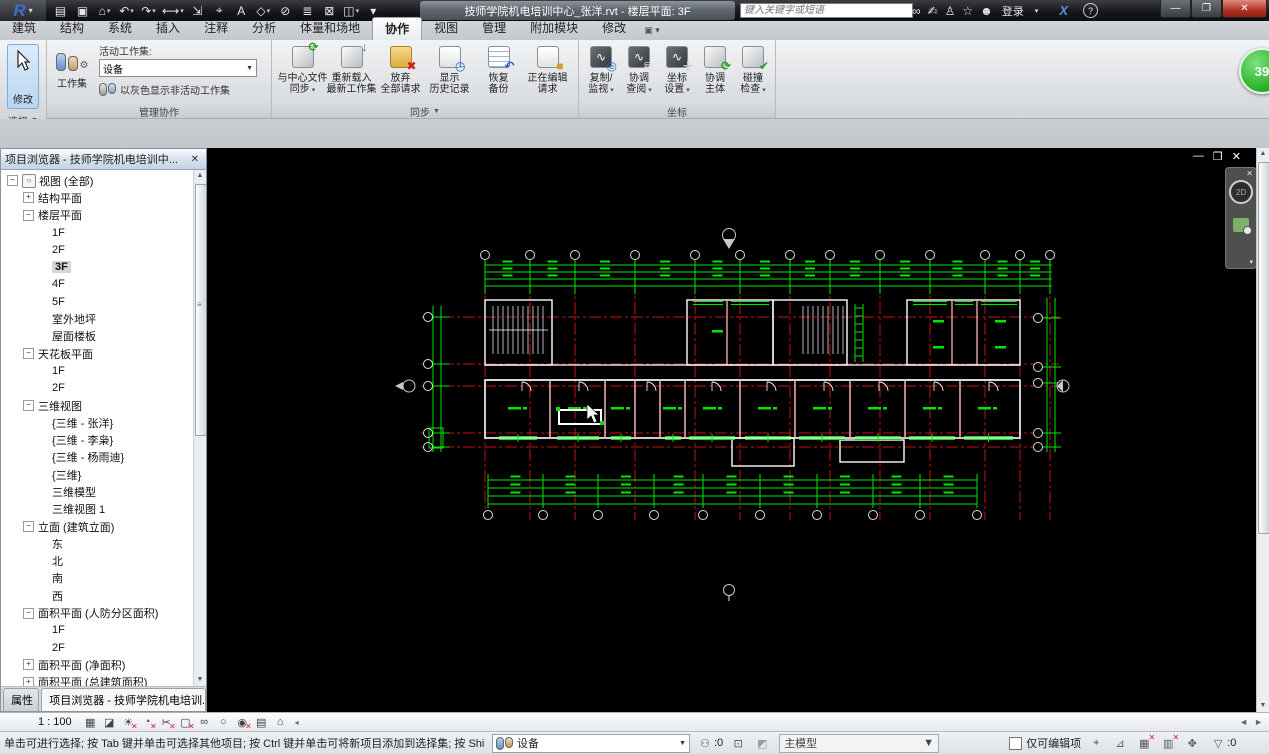 This screenshot has width=1269, height=754. Describe the element at coordinates (97, 266) in the screenshot. I see `tree-item-selected: 3F` at that location.